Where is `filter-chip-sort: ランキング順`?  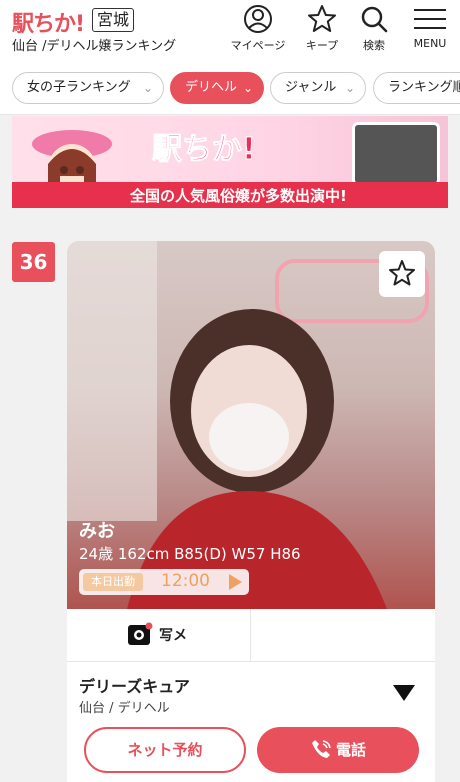 filter-chip-sort: ランキング順 is located at coordinates (416, 88).